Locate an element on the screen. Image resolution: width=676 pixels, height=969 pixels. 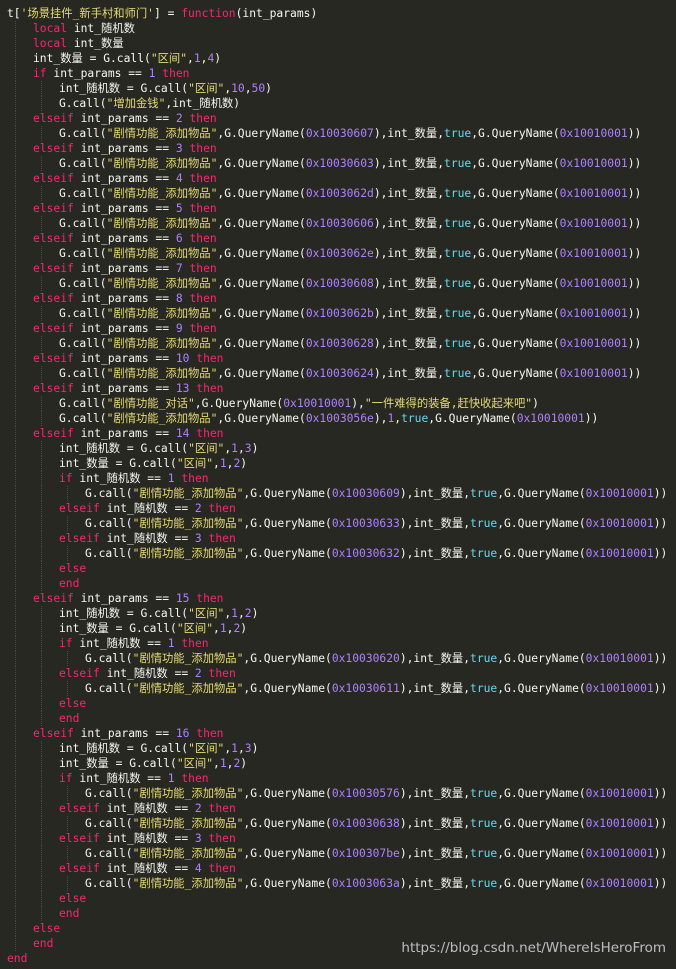
code-token: '场景挂件_新手村和师门' is located at coordinates (87, 13).